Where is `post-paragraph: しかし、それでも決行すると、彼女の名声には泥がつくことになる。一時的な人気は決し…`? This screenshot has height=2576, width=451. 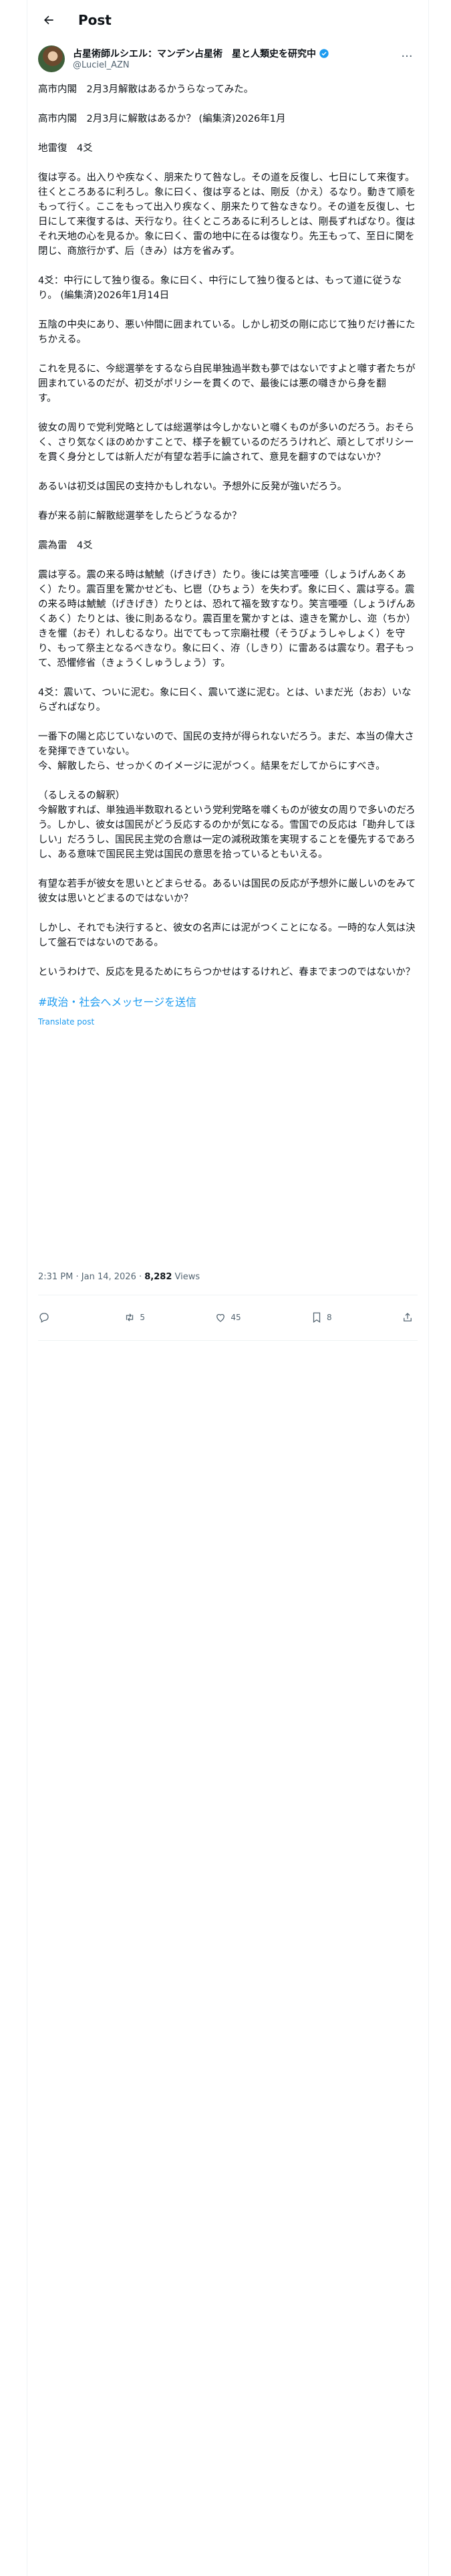
post-paragraph: しかし、それでも決行すると、彼女の名声には泥がつくことになる。一時的な人気は決し… is located at coordinates (227, 935).